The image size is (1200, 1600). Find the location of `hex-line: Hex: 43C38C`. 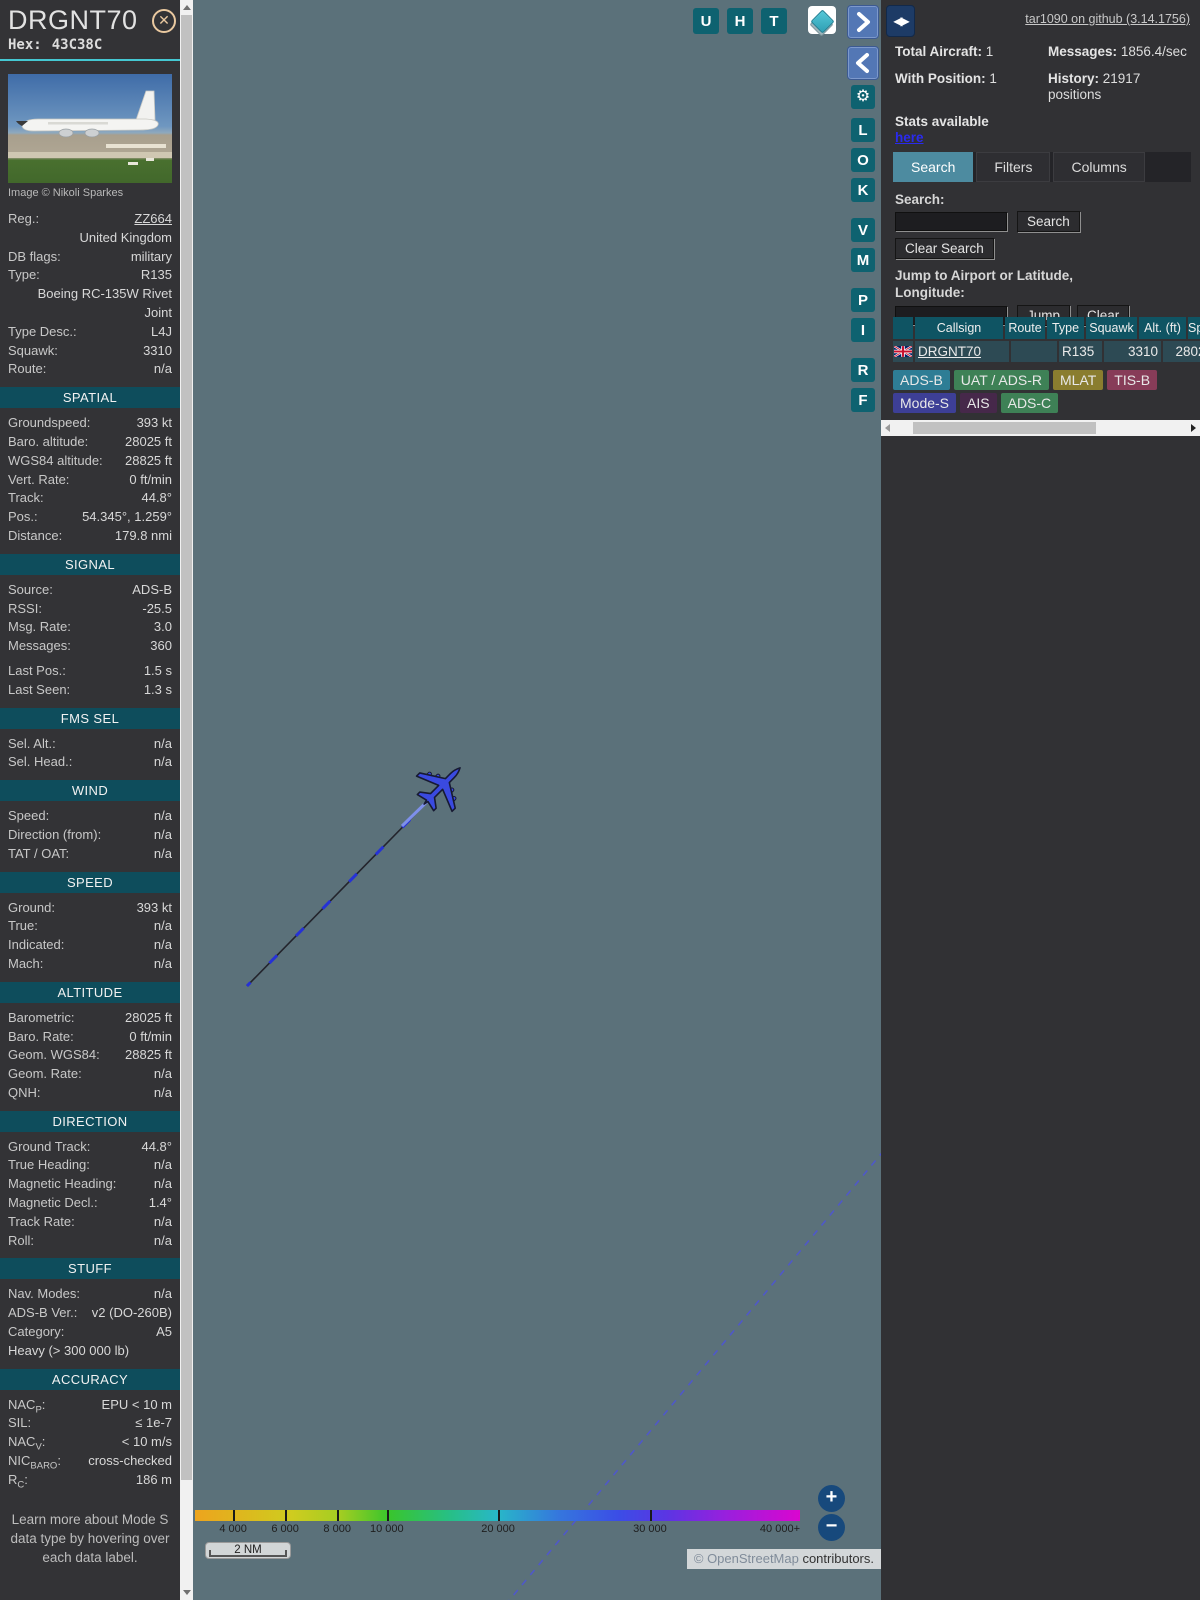

hex-line: Hex: 43C38C is located at coordinates (90, 44).